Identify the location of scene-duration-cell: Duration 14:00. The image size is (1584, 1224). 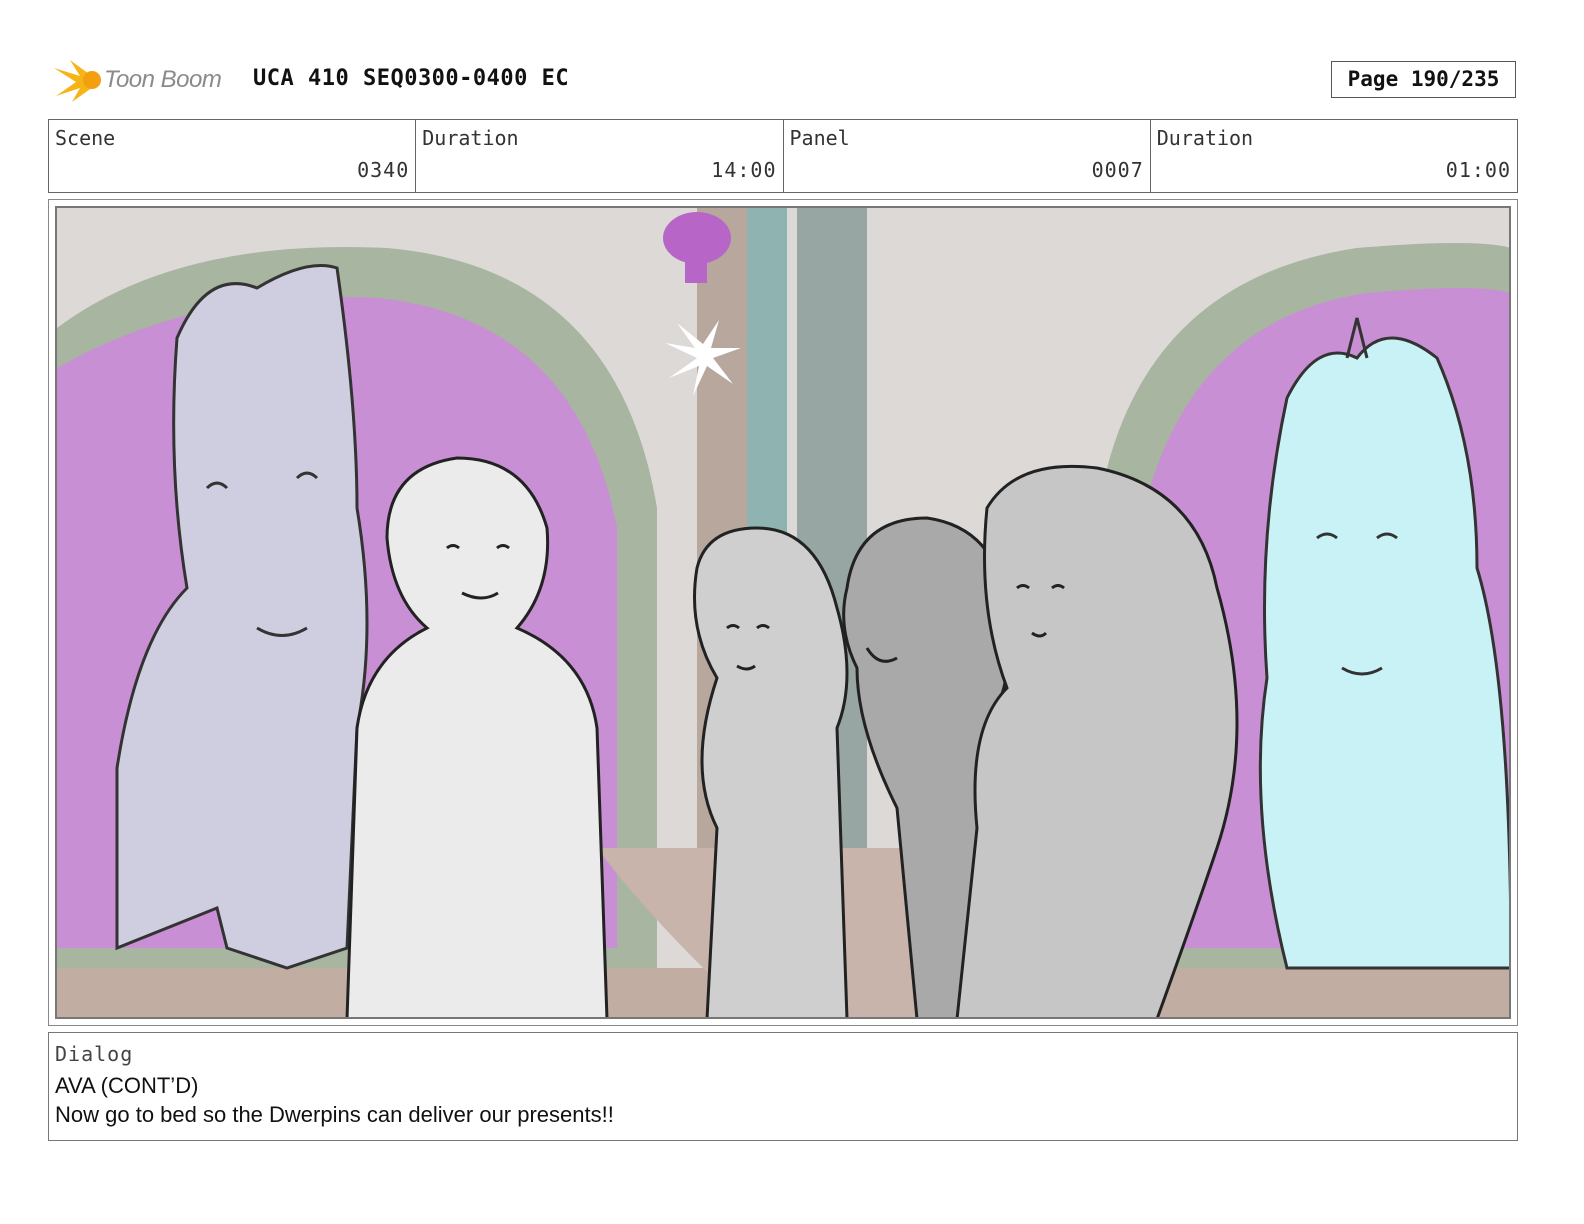
(600, 156).